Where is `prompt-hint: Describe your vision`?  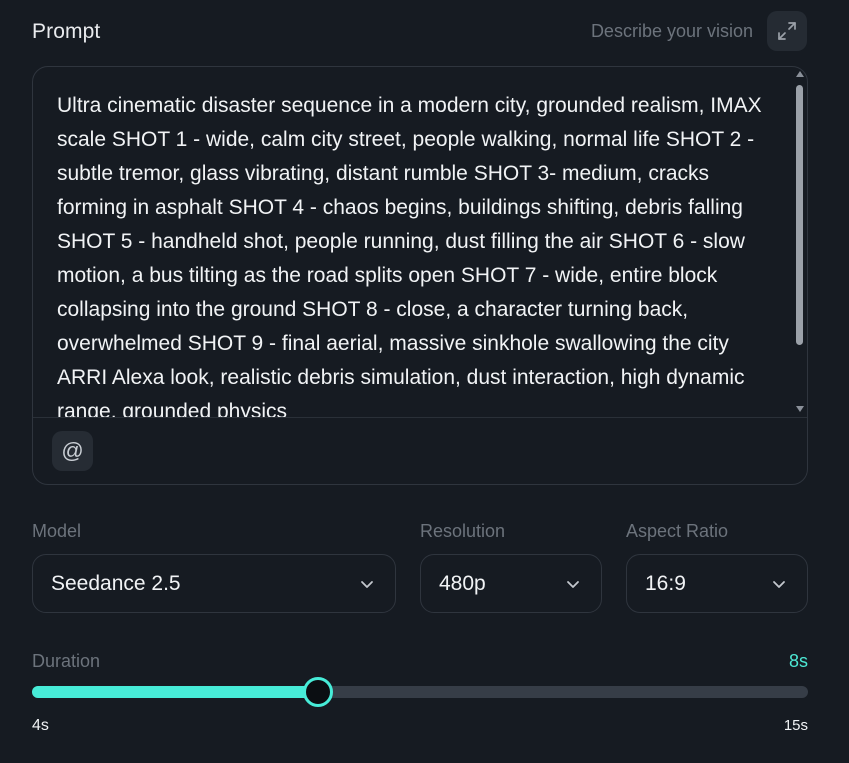 prompt-hint: Describe your vision is located at coordinates (671, 31).